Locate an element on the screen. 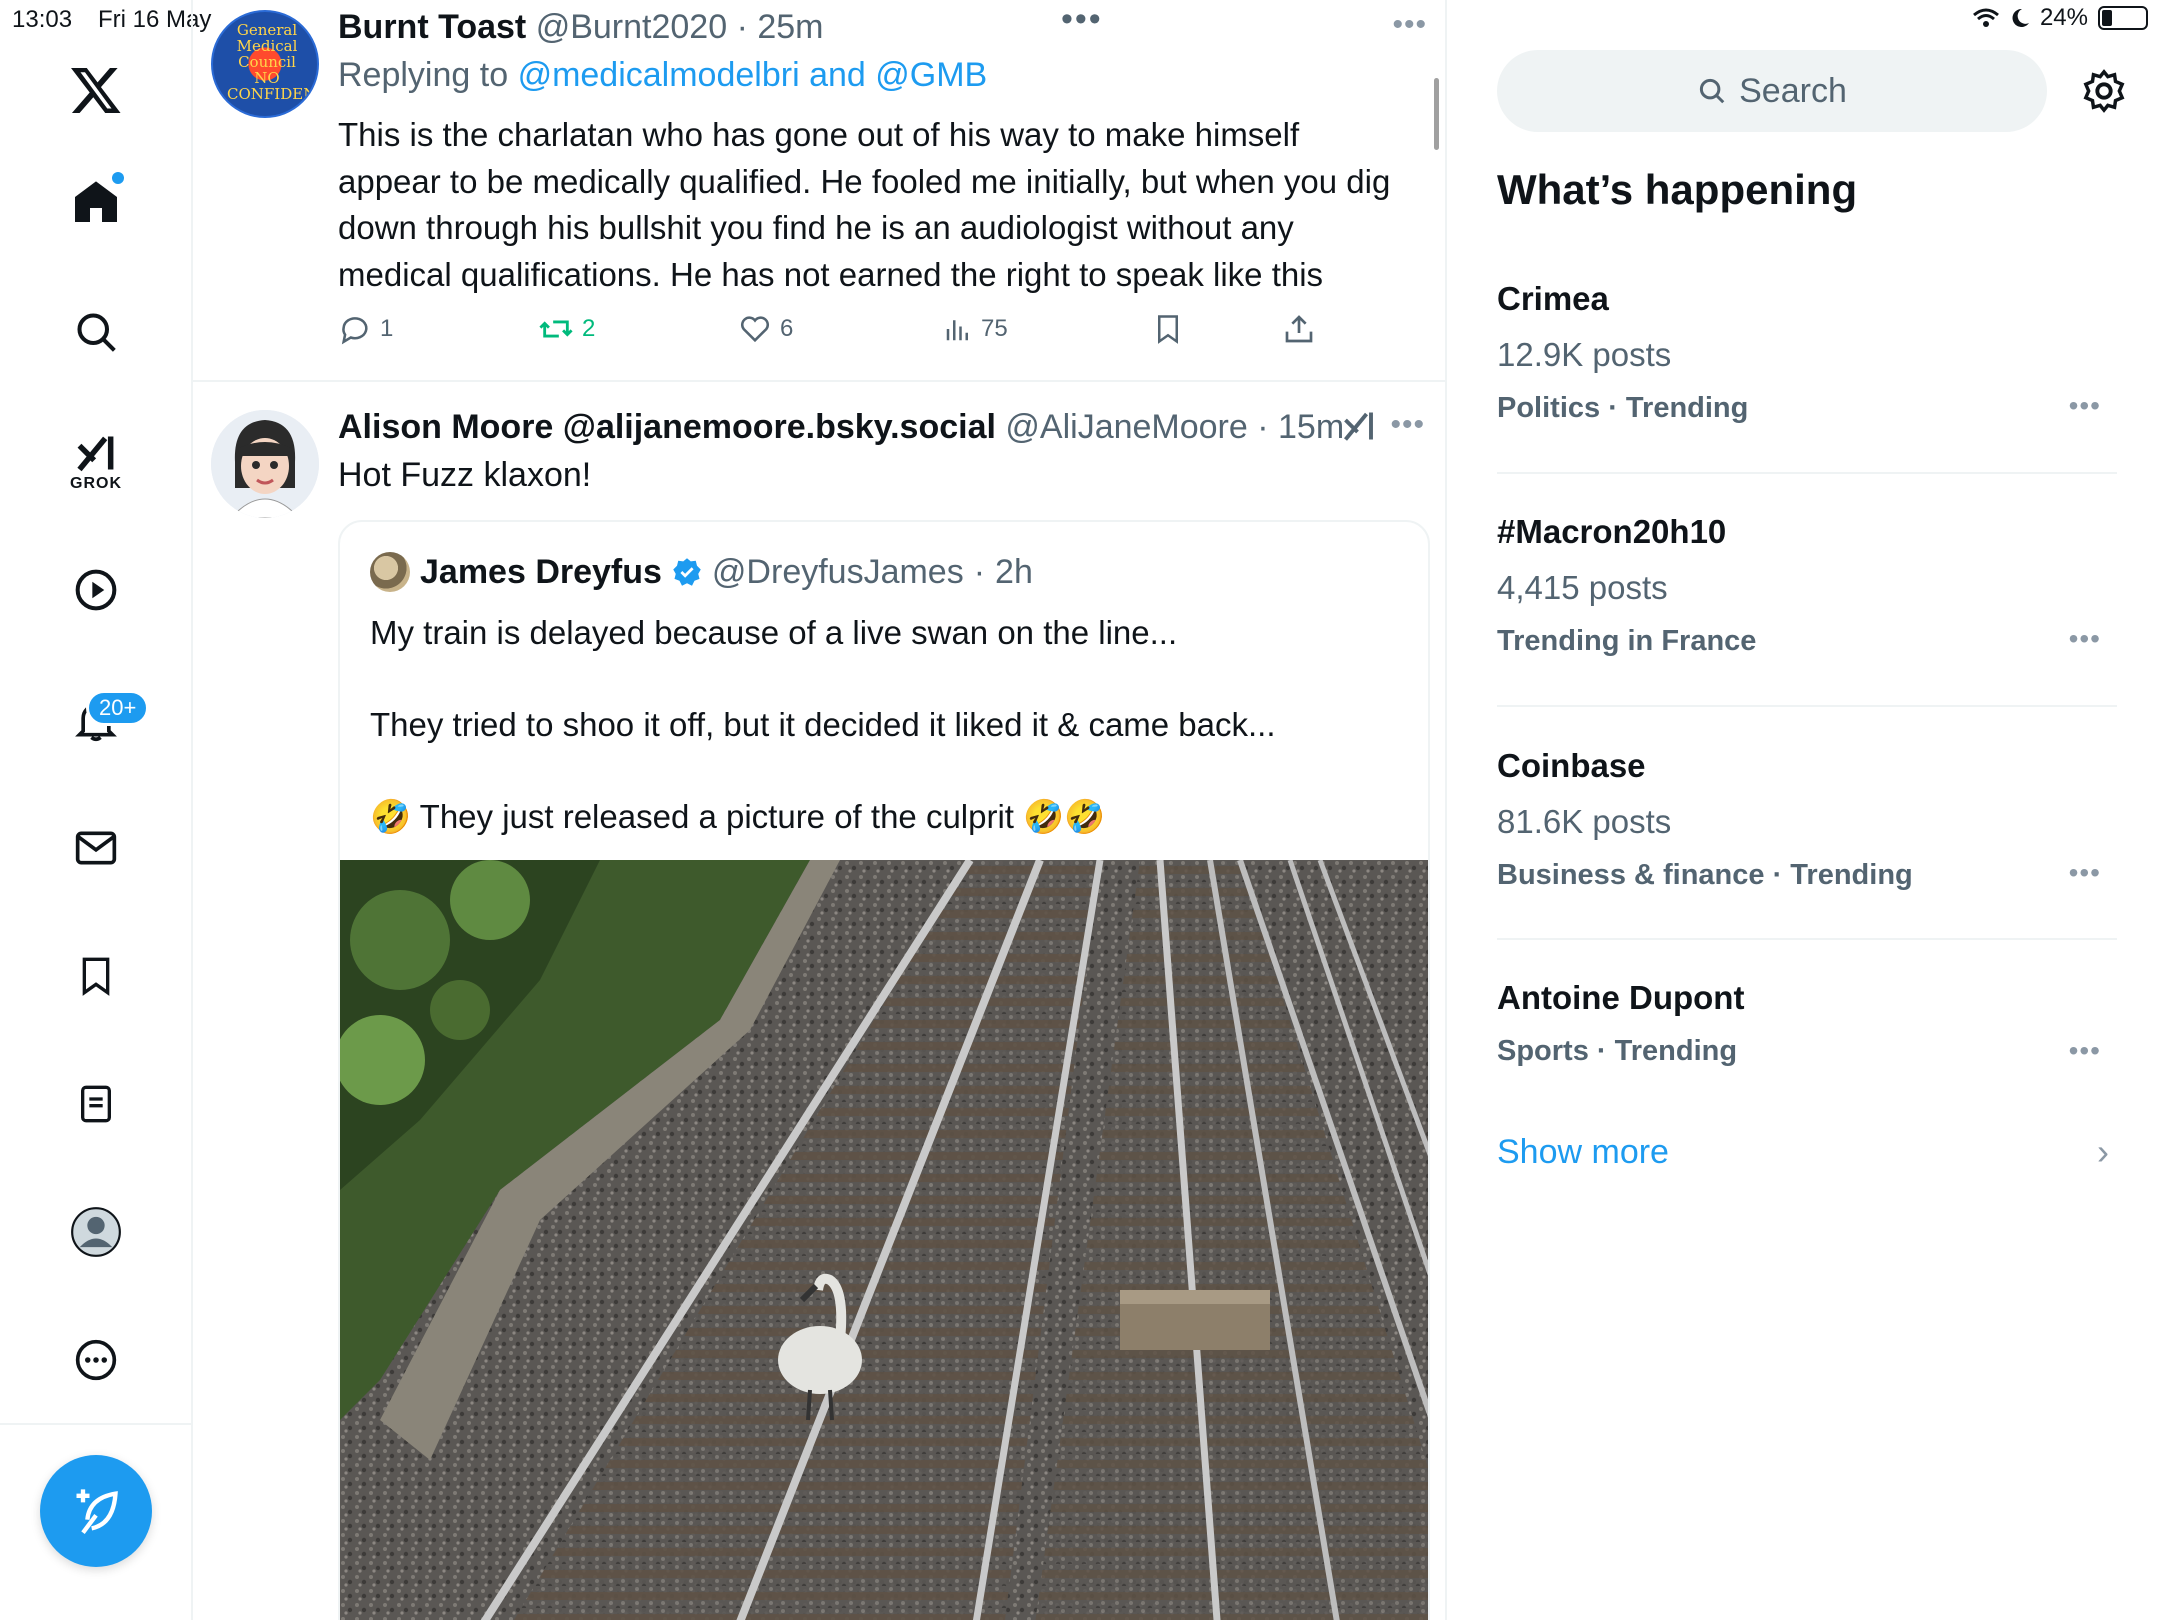 The image size is (2160, 1620). heart-icon is located at coordinates (755, 329).